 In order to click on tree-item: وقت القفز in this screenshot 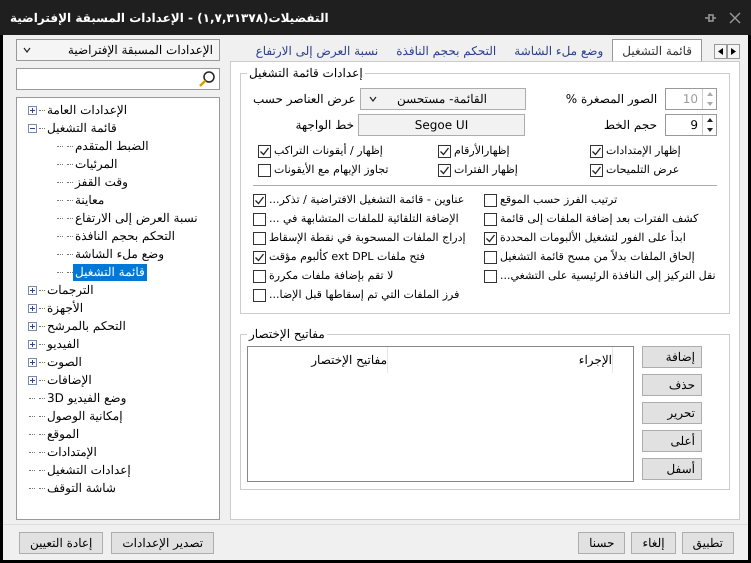, I will do `click(101, 182)`.